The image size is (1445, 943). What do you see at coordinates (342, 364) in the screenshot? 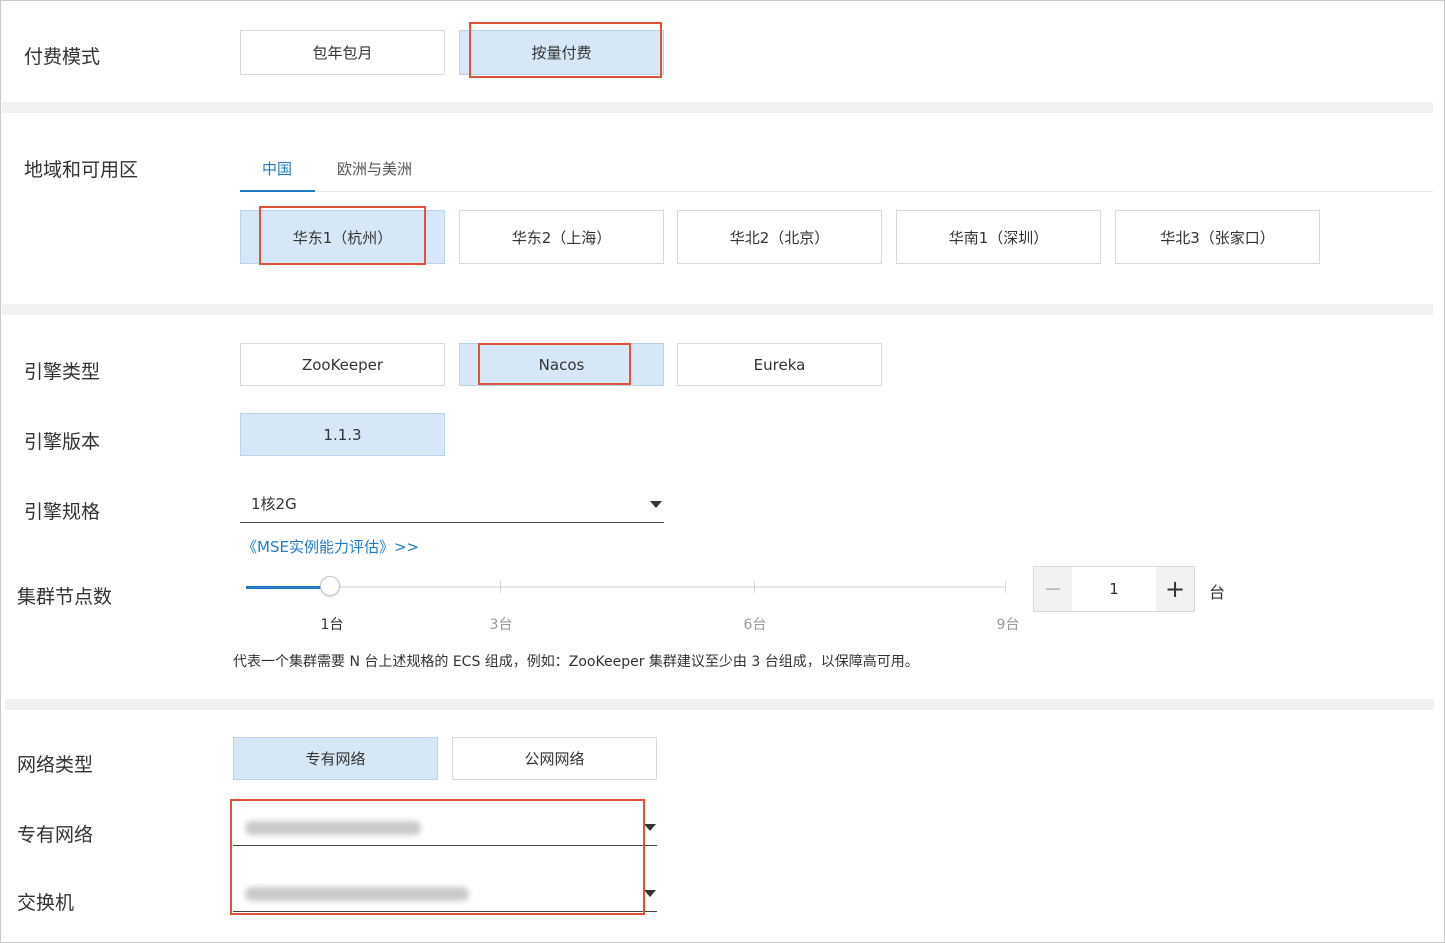
I see `engine-option-zookeeper: ZooKeeper` at bounding box center [342, 364].